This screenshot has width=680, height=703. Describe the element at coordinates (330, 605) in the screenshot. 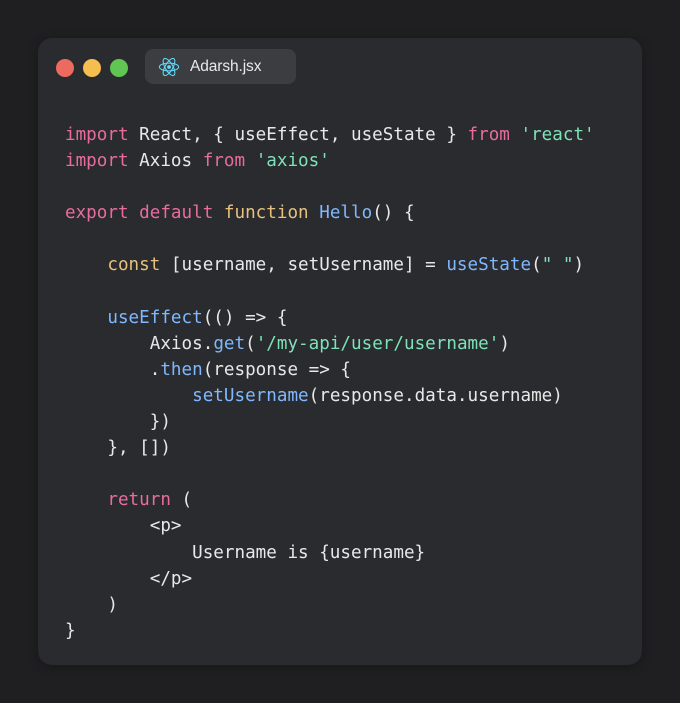

I see `code-line: )` at that location.